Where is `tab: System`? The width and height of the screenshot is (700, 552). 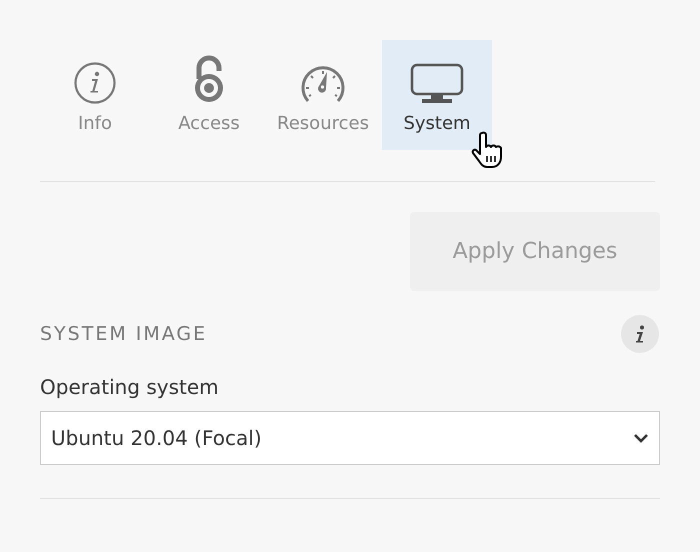 tab: System is located at coordinates (437, 95).